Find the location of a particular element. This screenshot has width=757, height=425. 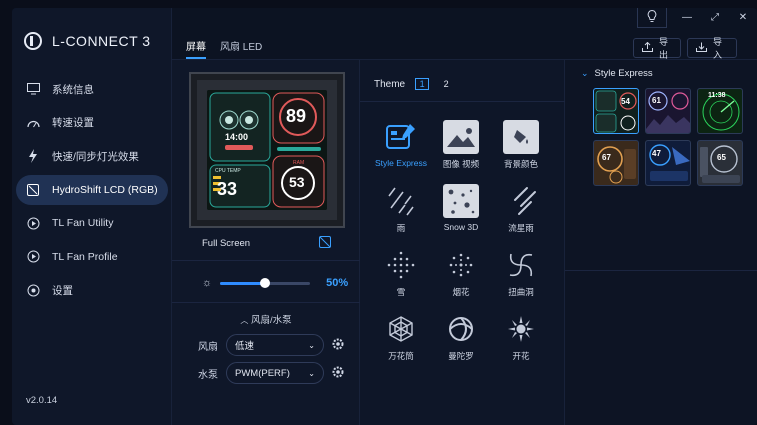

tips-button is located at coordinates (652, 18).